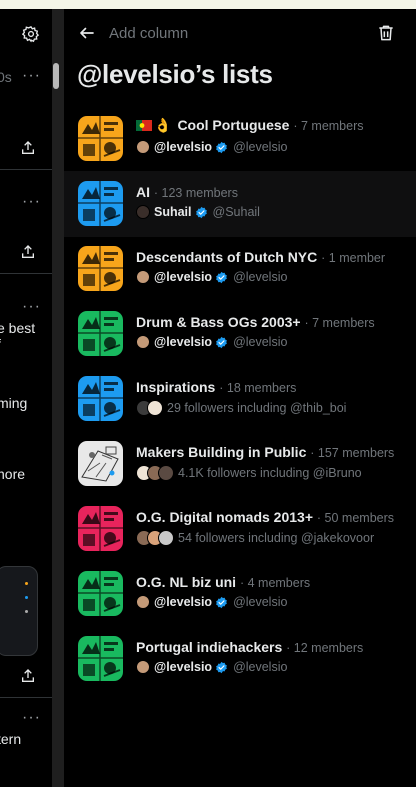 The width and height of the screenshot is (416, 787). I want to click on list-name: Drum & Bass OGs 2003+, so click(218, 322).